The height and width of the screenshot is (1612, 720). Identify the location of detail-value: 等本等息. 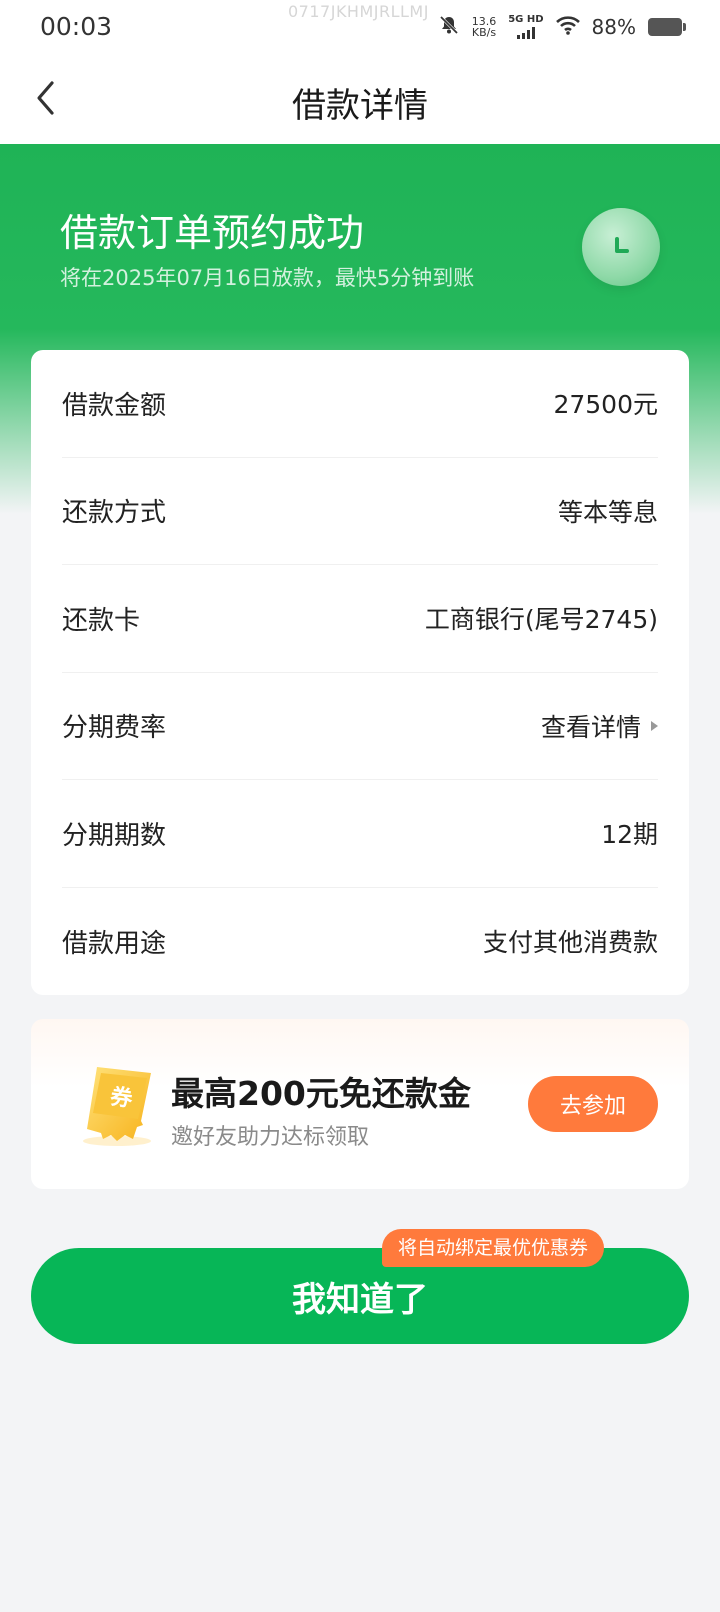
(607, 512).